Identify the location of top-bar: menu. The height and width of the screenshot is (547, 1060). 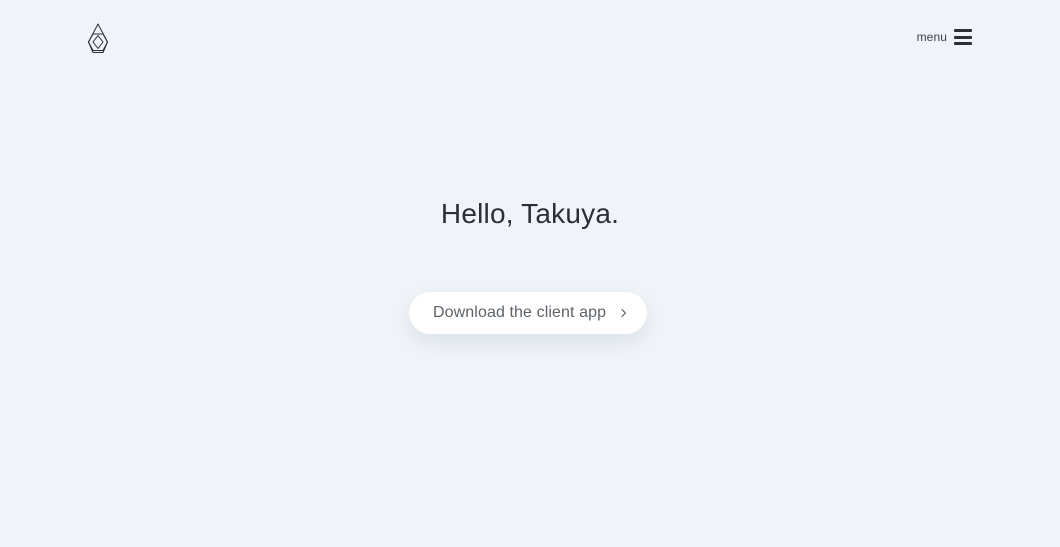
(530, 40).